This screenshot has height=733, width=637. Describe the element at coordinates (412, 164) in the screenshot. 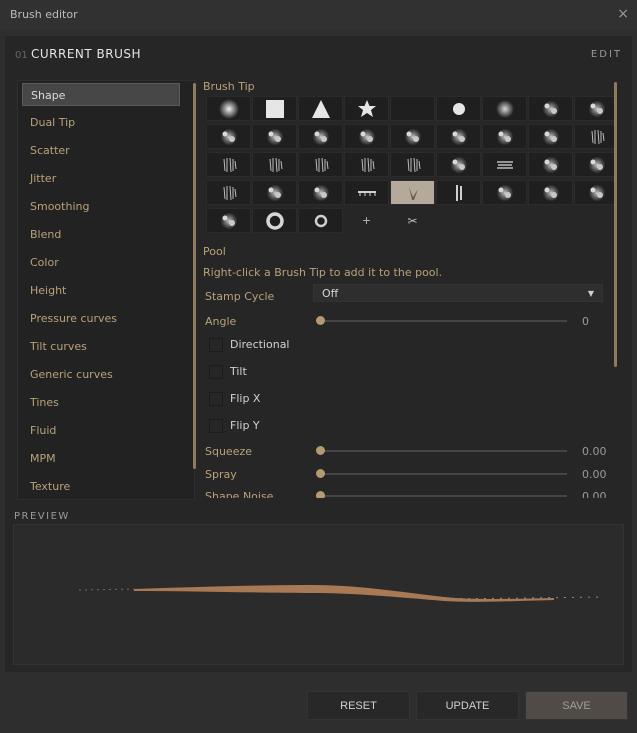

I see `bristle-tip-6-icon` at that location.